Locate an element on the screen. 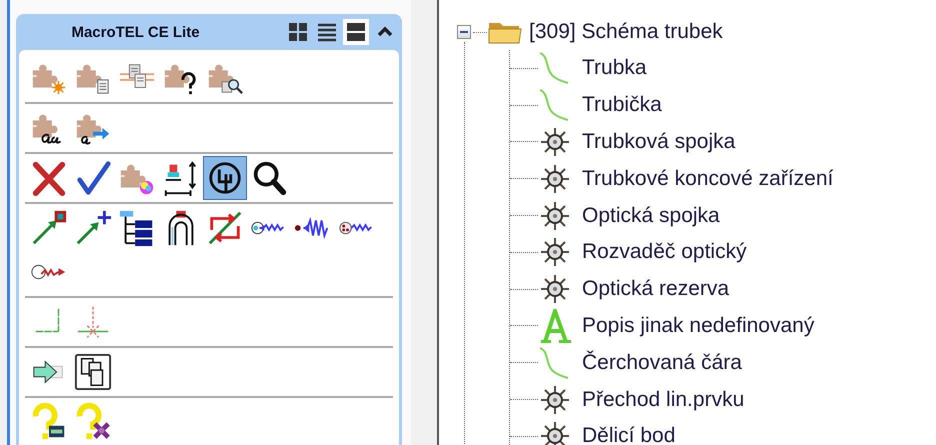 Image resolution: width=936 pixels, height=445 pixels. tree-item: [309] Schéma trubek is located at coordinates (626, 32).